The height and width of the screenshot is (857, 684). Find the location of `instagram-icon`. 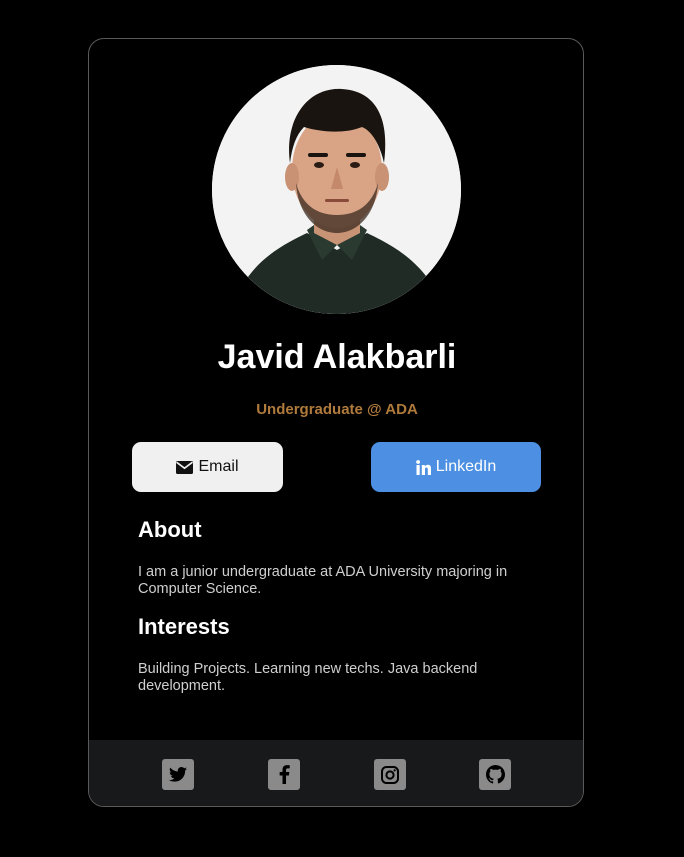

instagram-icon is located at coordinates (390, 774).